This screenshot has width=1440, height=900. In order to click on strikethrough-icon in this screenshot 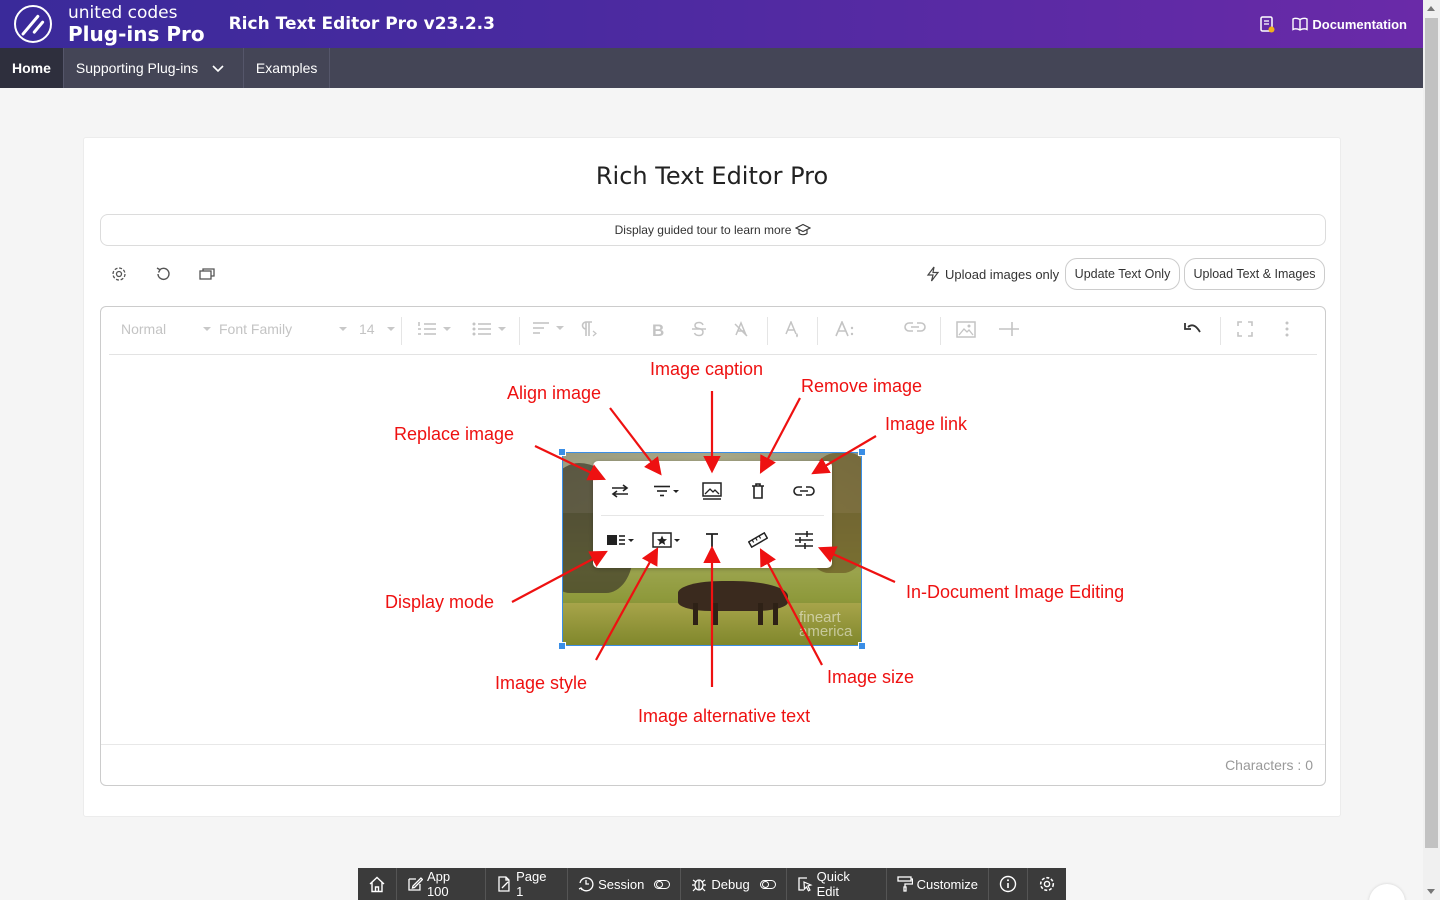, I will do `click(699, 329)`.